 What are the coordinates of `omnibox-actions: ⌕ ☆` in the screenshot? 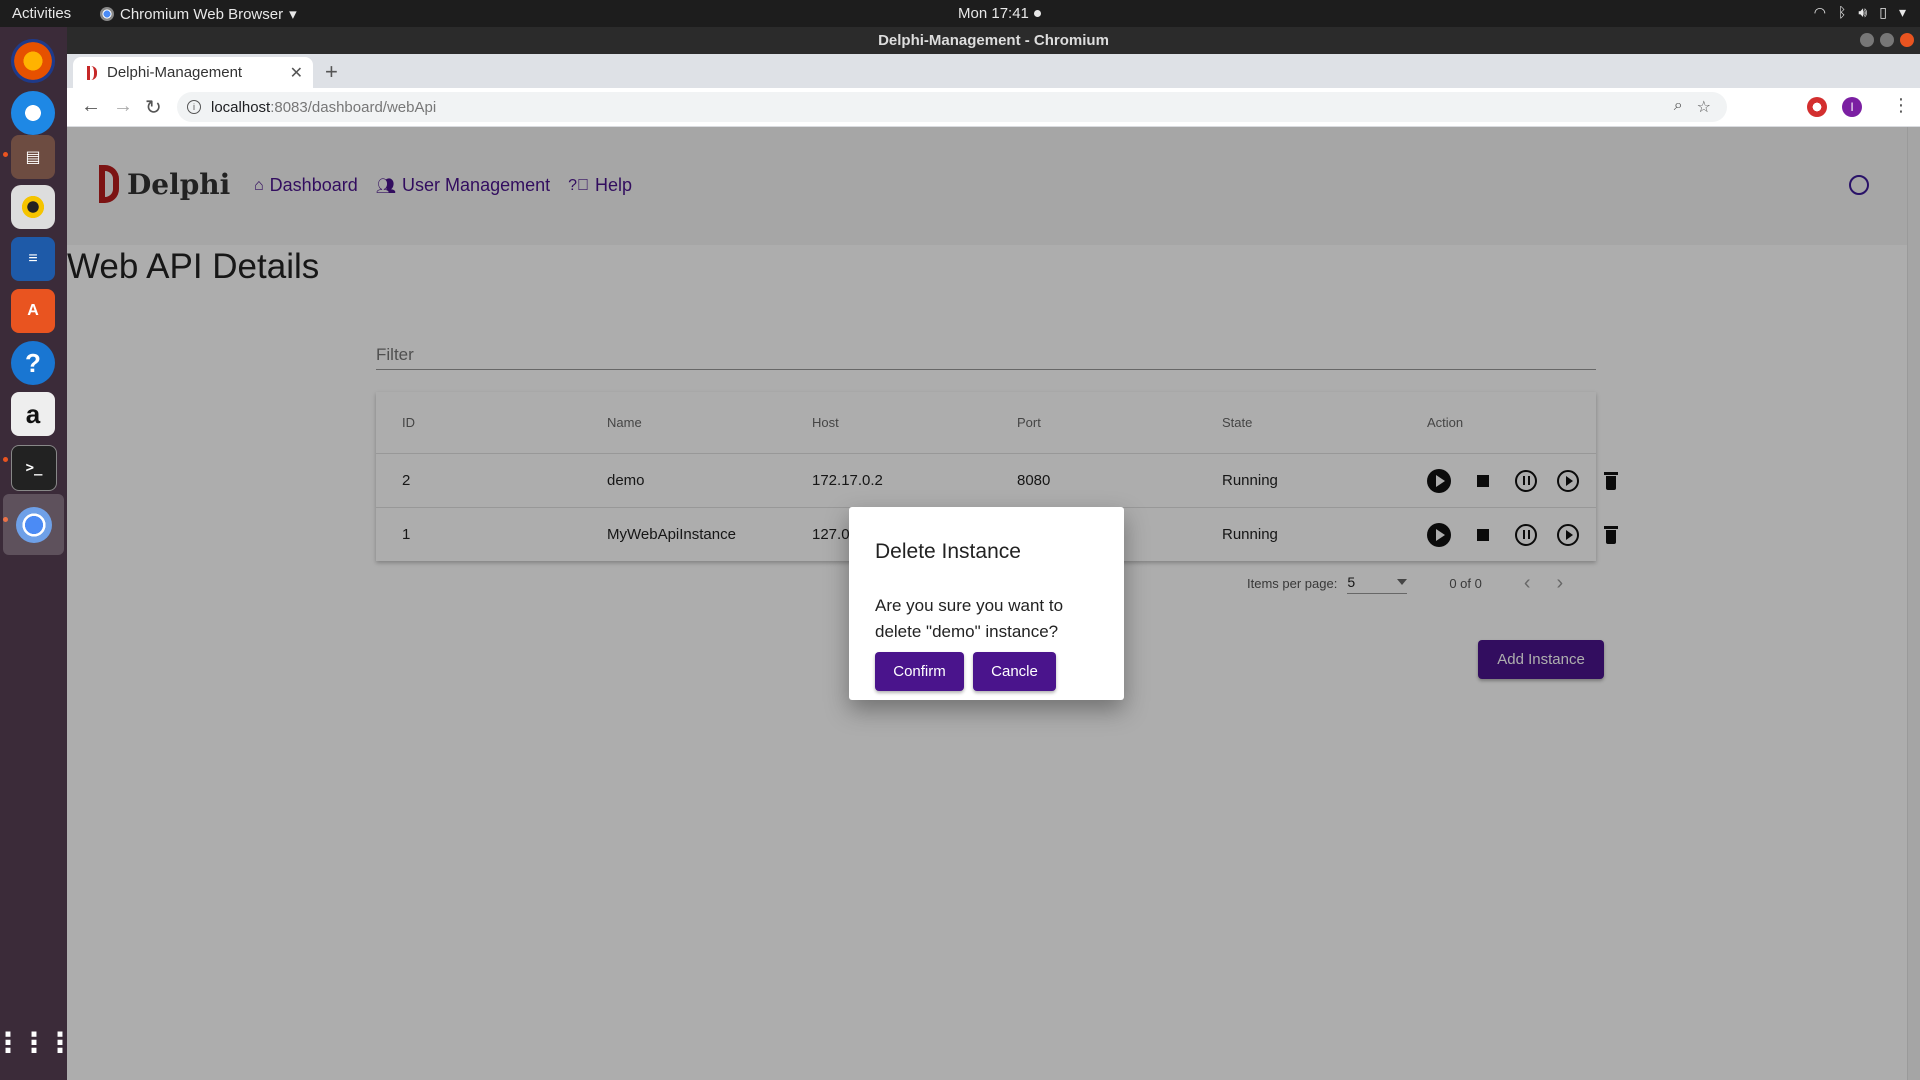 It's located at (1692, 107).